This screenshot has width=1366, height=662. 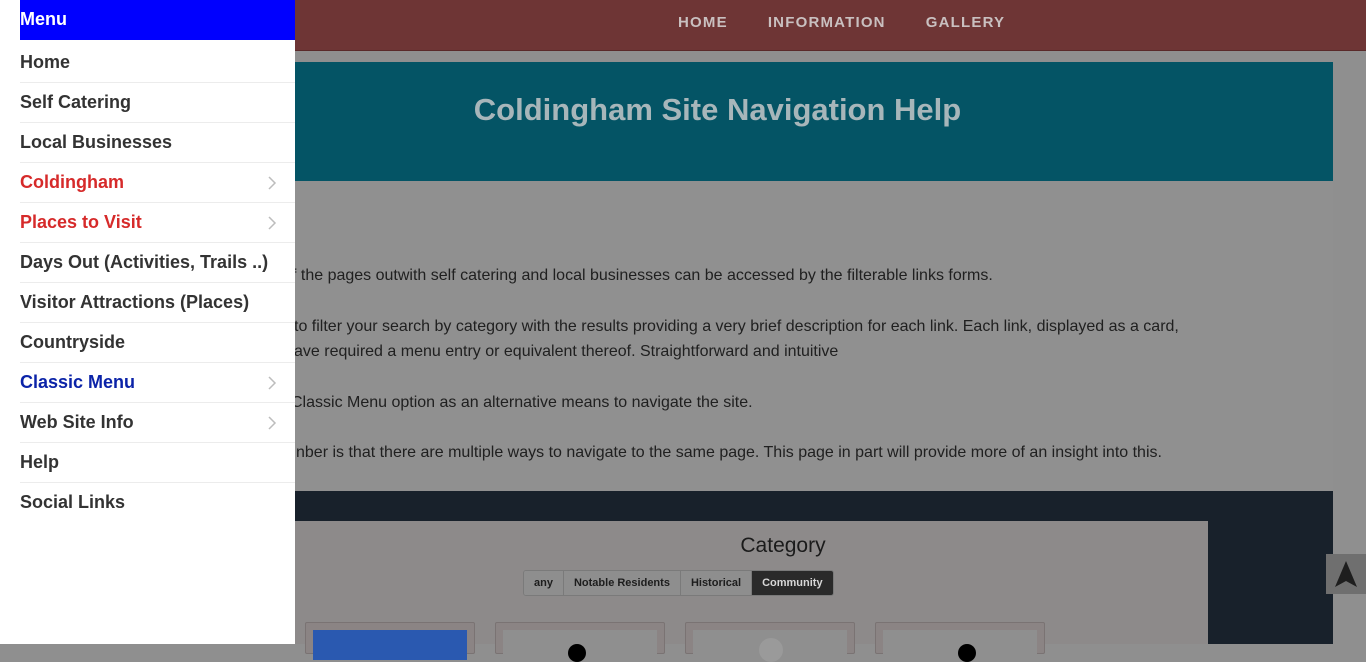 I want to click on drawer-header: Menu, so click(x=157, y=20).